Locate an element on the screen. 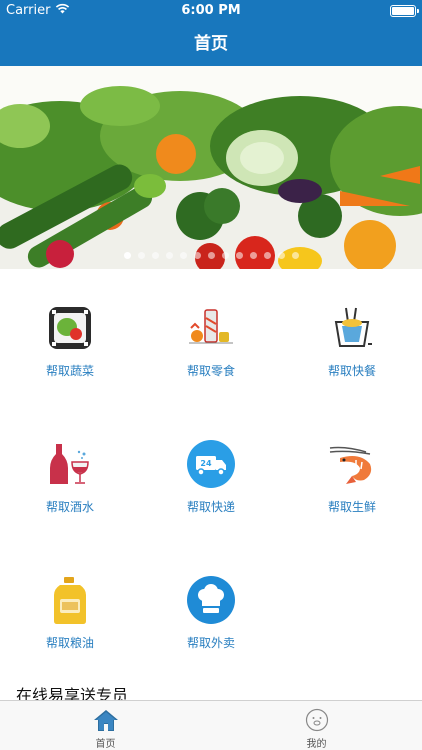  nav-title: 首页 is located at coordinates (211, 44).